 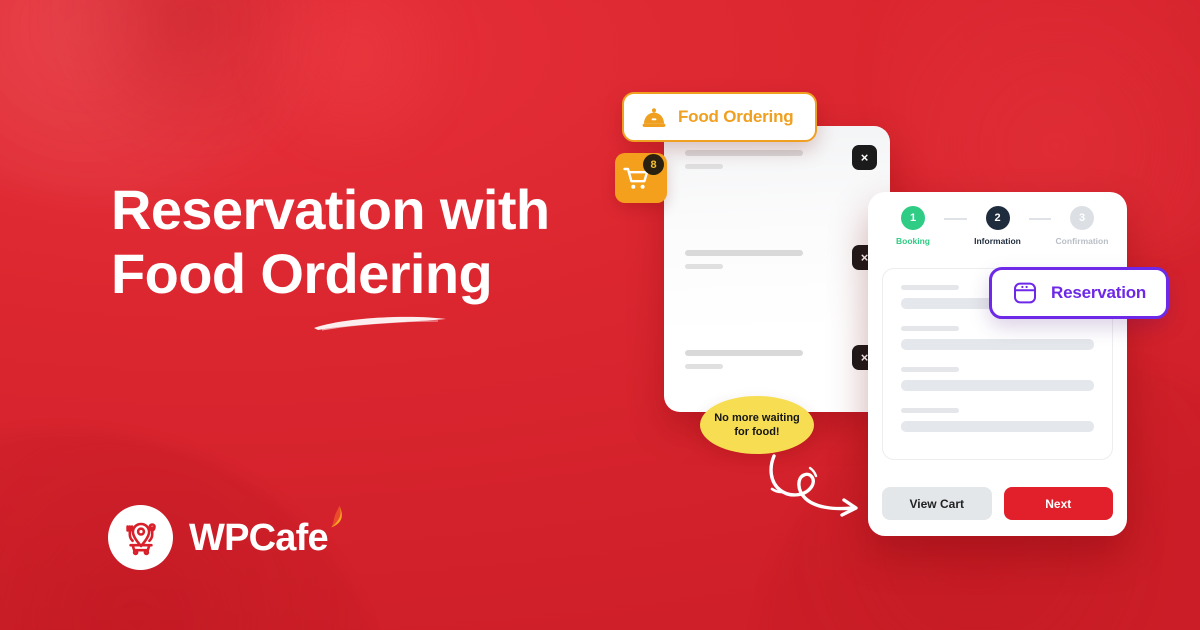 I want to click on step-booking: 1 Booking, so click(x=913, y=226).